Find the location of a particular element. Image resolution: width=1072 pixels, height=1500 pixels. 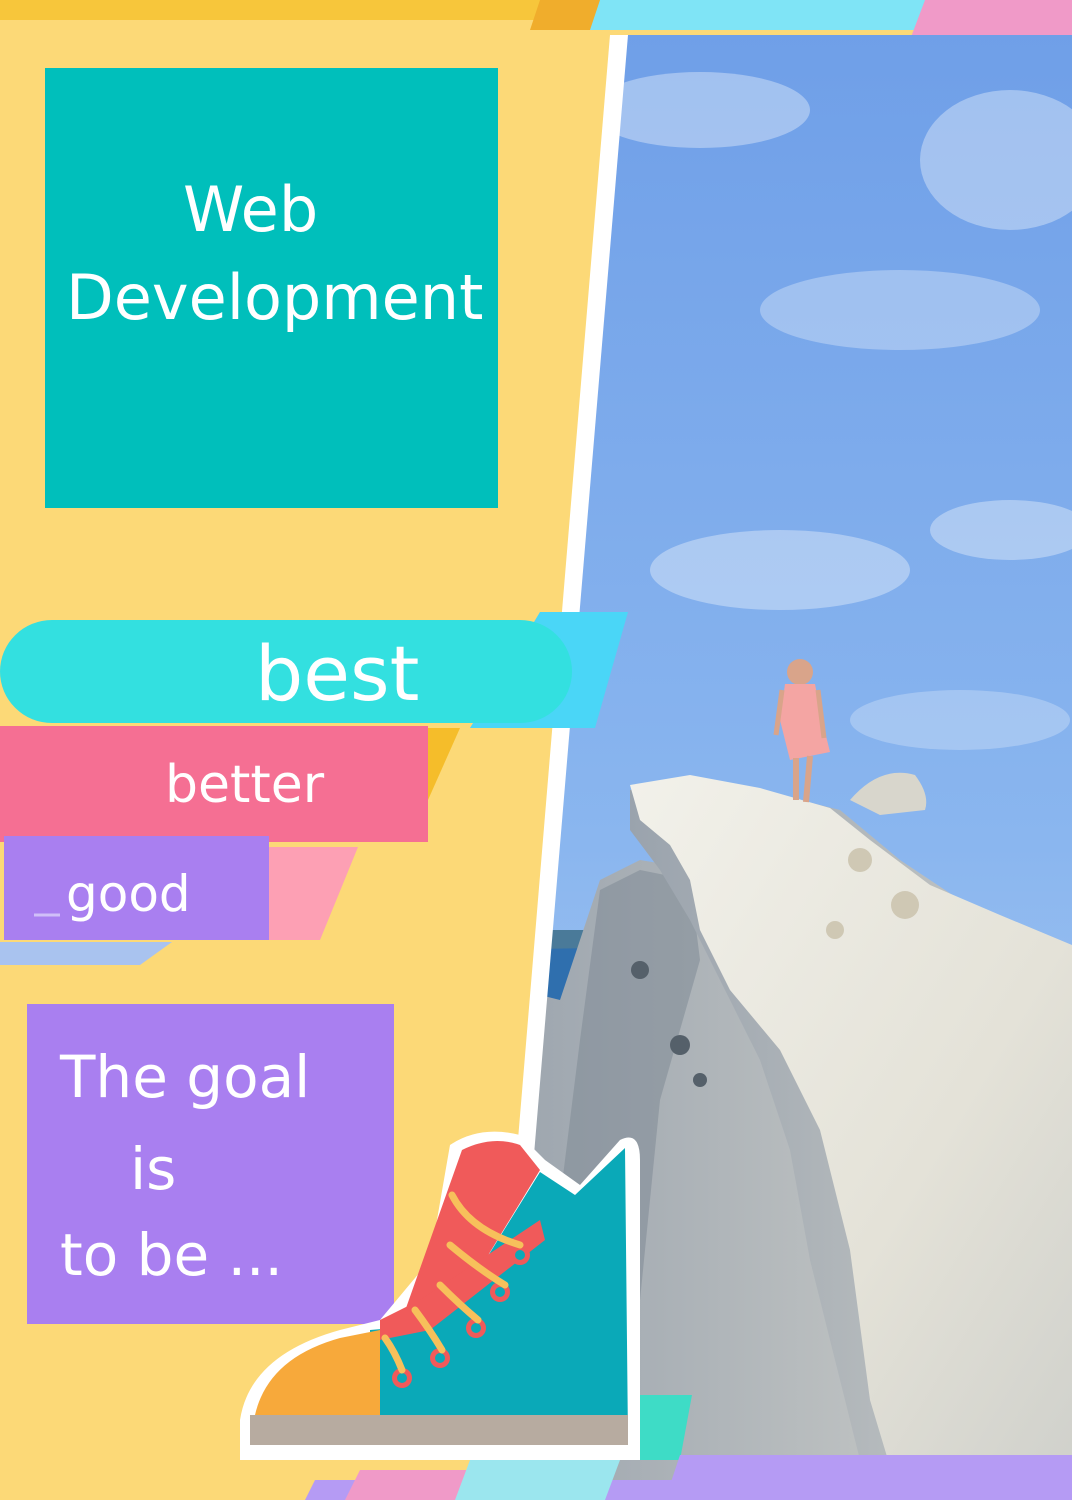

headline-line1: Web is located at coordinates (251, 209).